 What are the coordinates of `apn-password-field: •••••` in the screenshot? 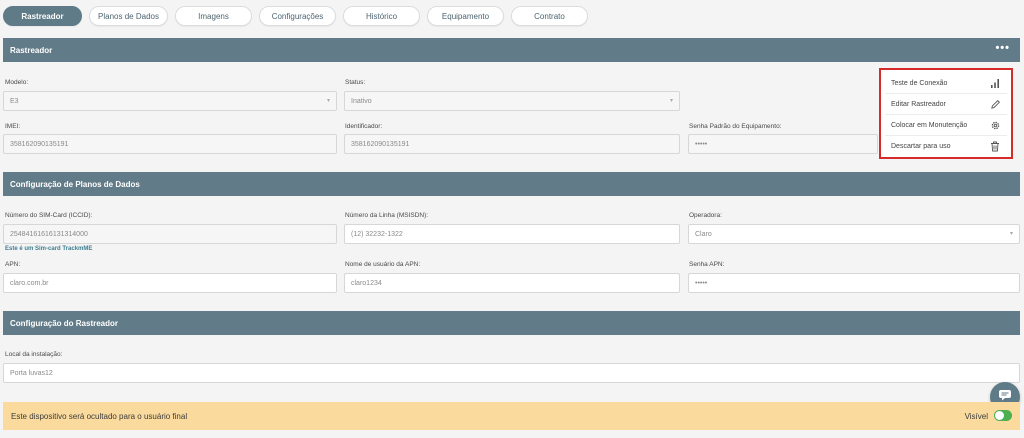 It's located at (854, 283).